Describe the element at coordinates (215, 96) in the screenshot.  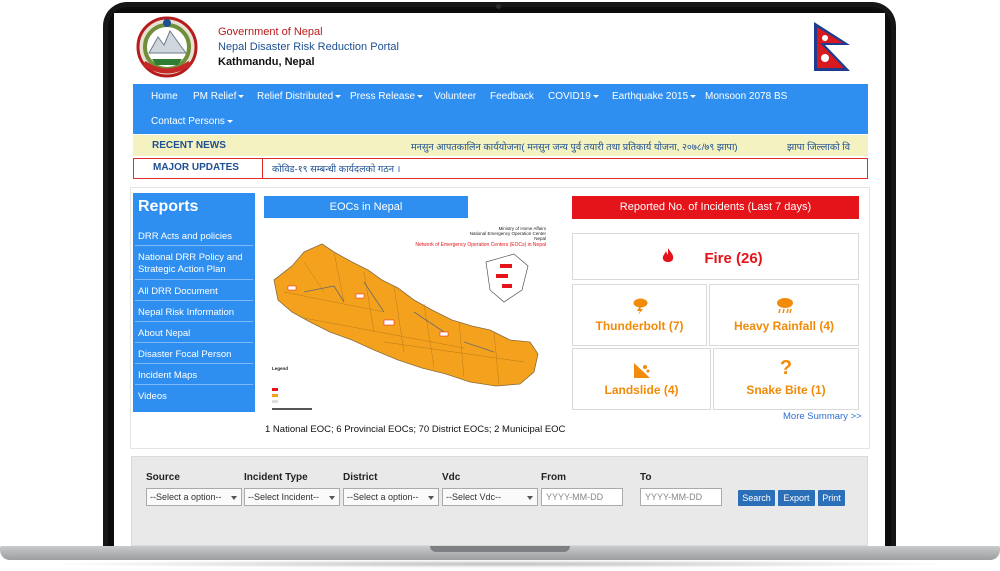
I see `nav-label: PM Relief` at that location.